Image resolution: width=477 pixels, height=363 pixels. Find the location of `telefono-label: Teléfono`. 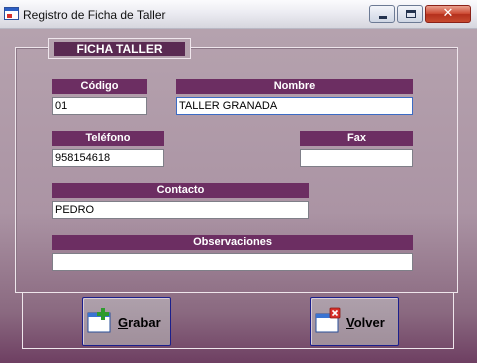

telefono-label: Teléfono is located at coordinates (108, 138).